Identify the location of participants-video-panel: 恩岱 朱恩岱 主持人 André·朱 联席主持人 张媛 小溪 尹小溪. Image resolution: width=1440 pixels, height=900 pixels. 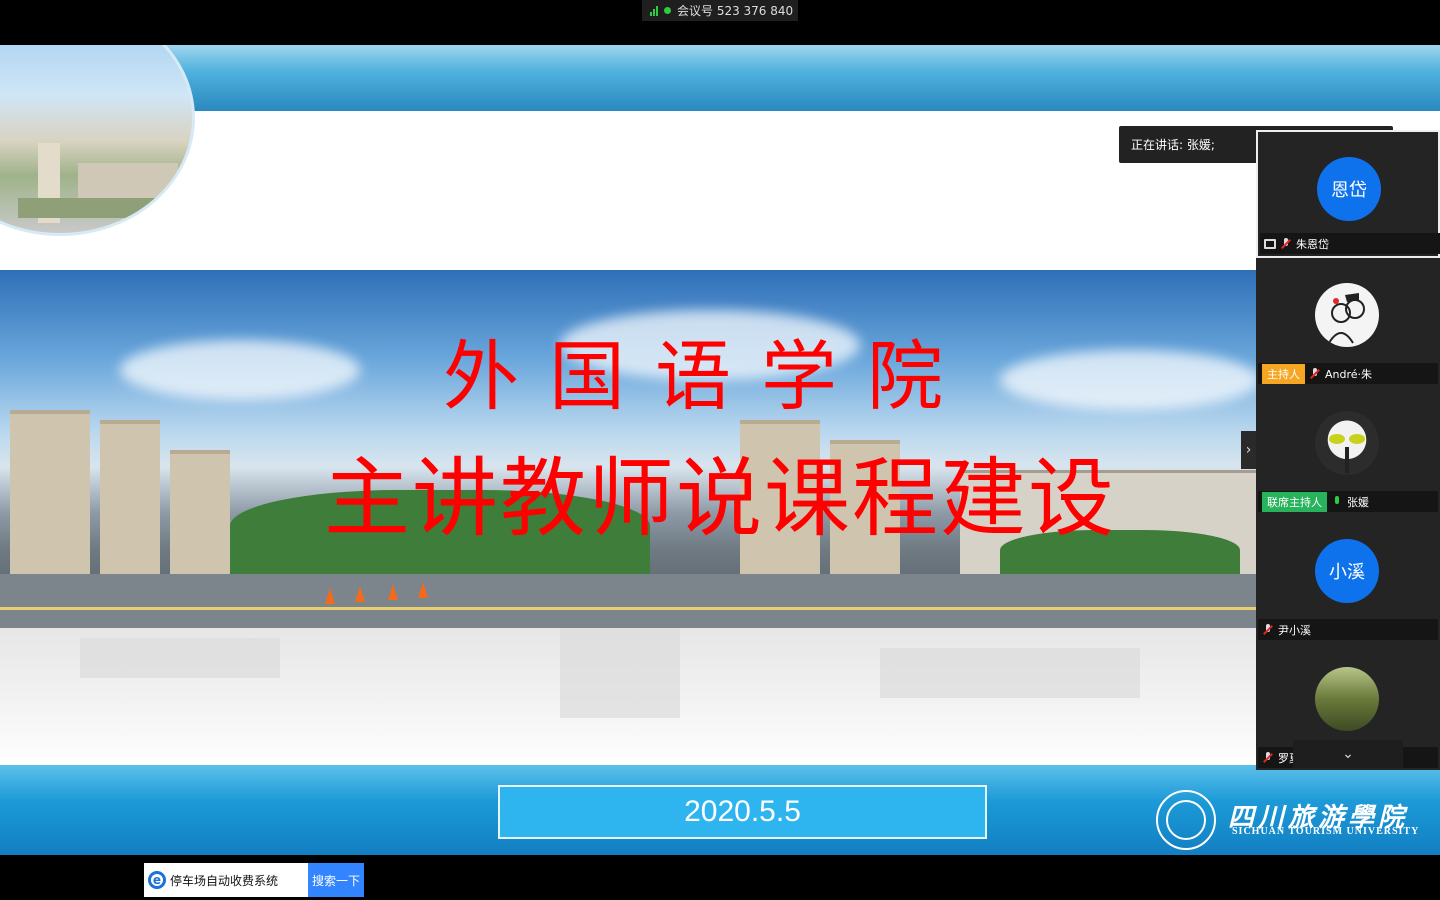
(1348, 450).